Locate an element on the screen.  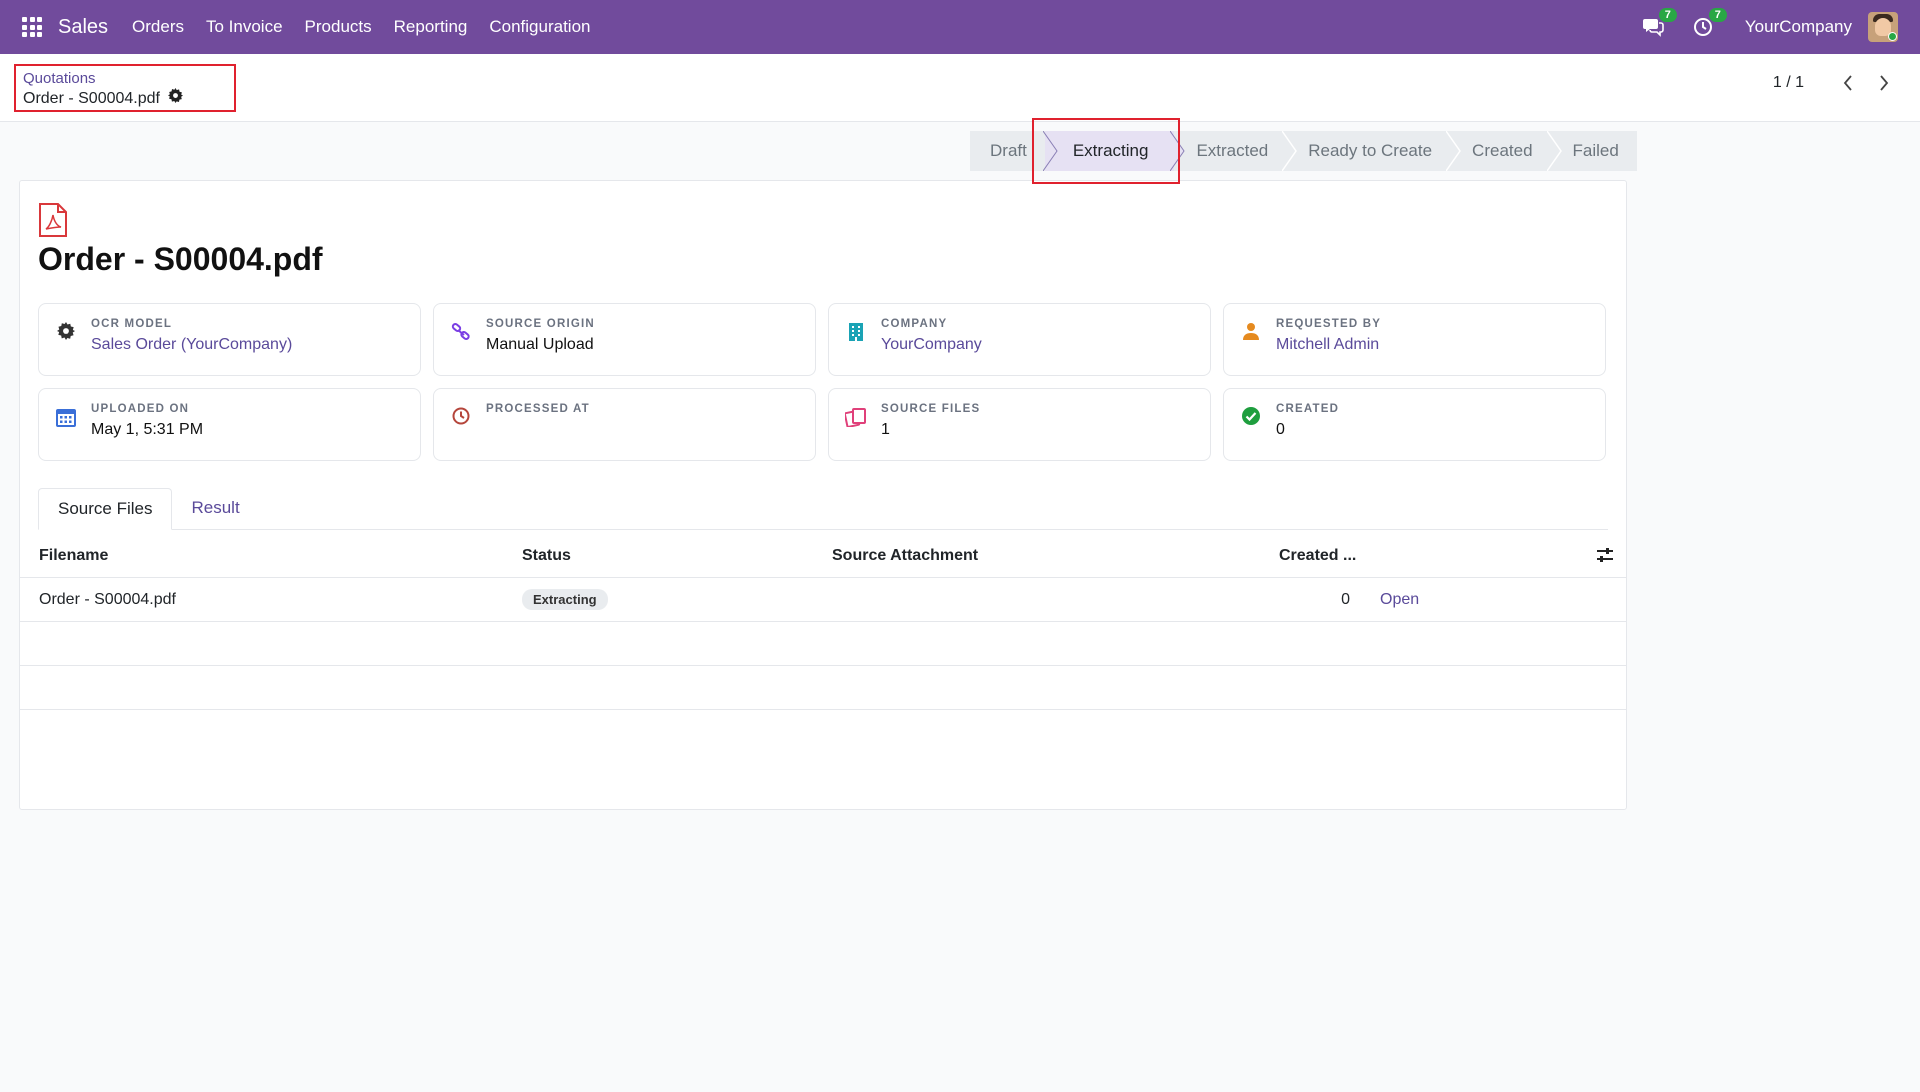
activities-button: 7 is located at coordinates (1709, 23).